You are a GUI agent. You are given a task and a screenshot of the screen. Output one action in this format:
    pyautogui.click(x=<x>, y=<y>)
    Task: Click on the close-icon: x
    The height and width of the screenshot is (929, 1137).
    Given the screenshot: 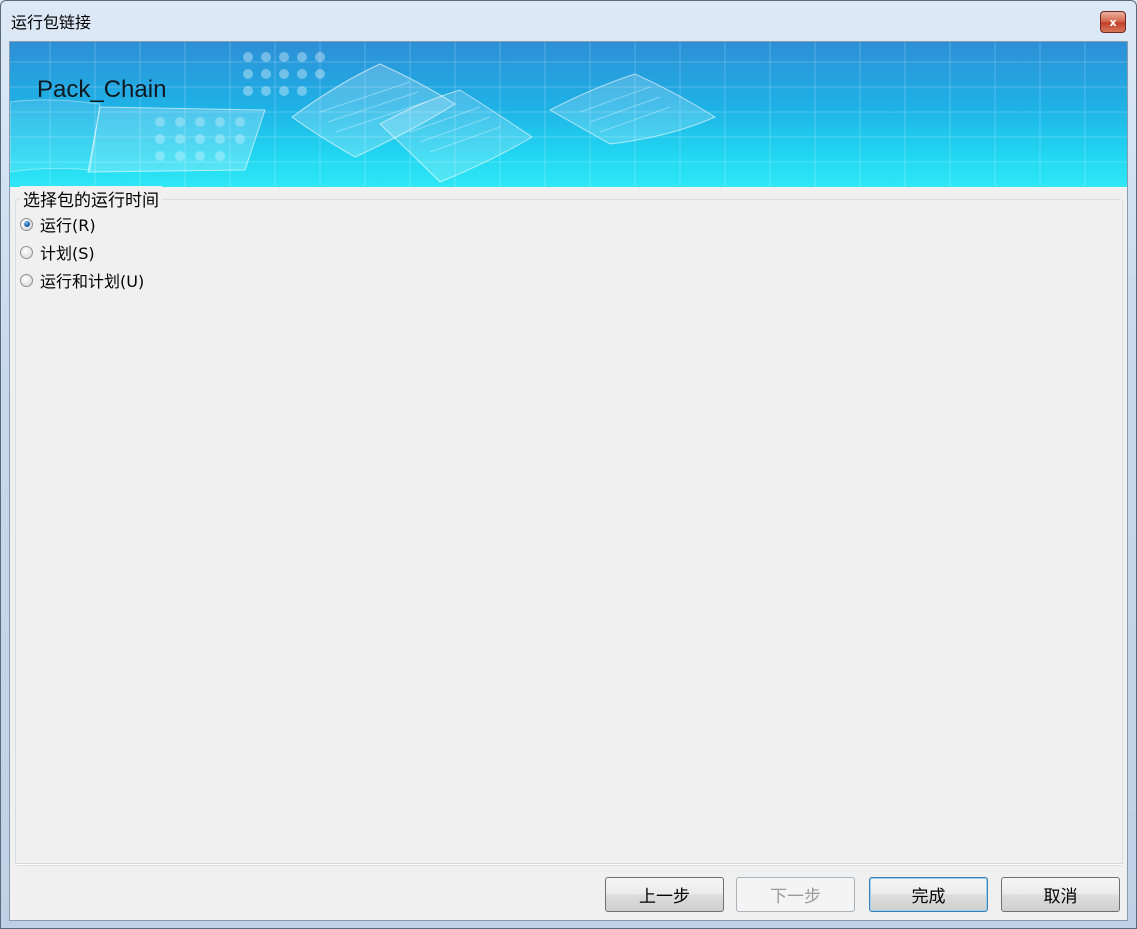 What is the action you would take?
    pyautogui.click(x=1113, y=22)
    